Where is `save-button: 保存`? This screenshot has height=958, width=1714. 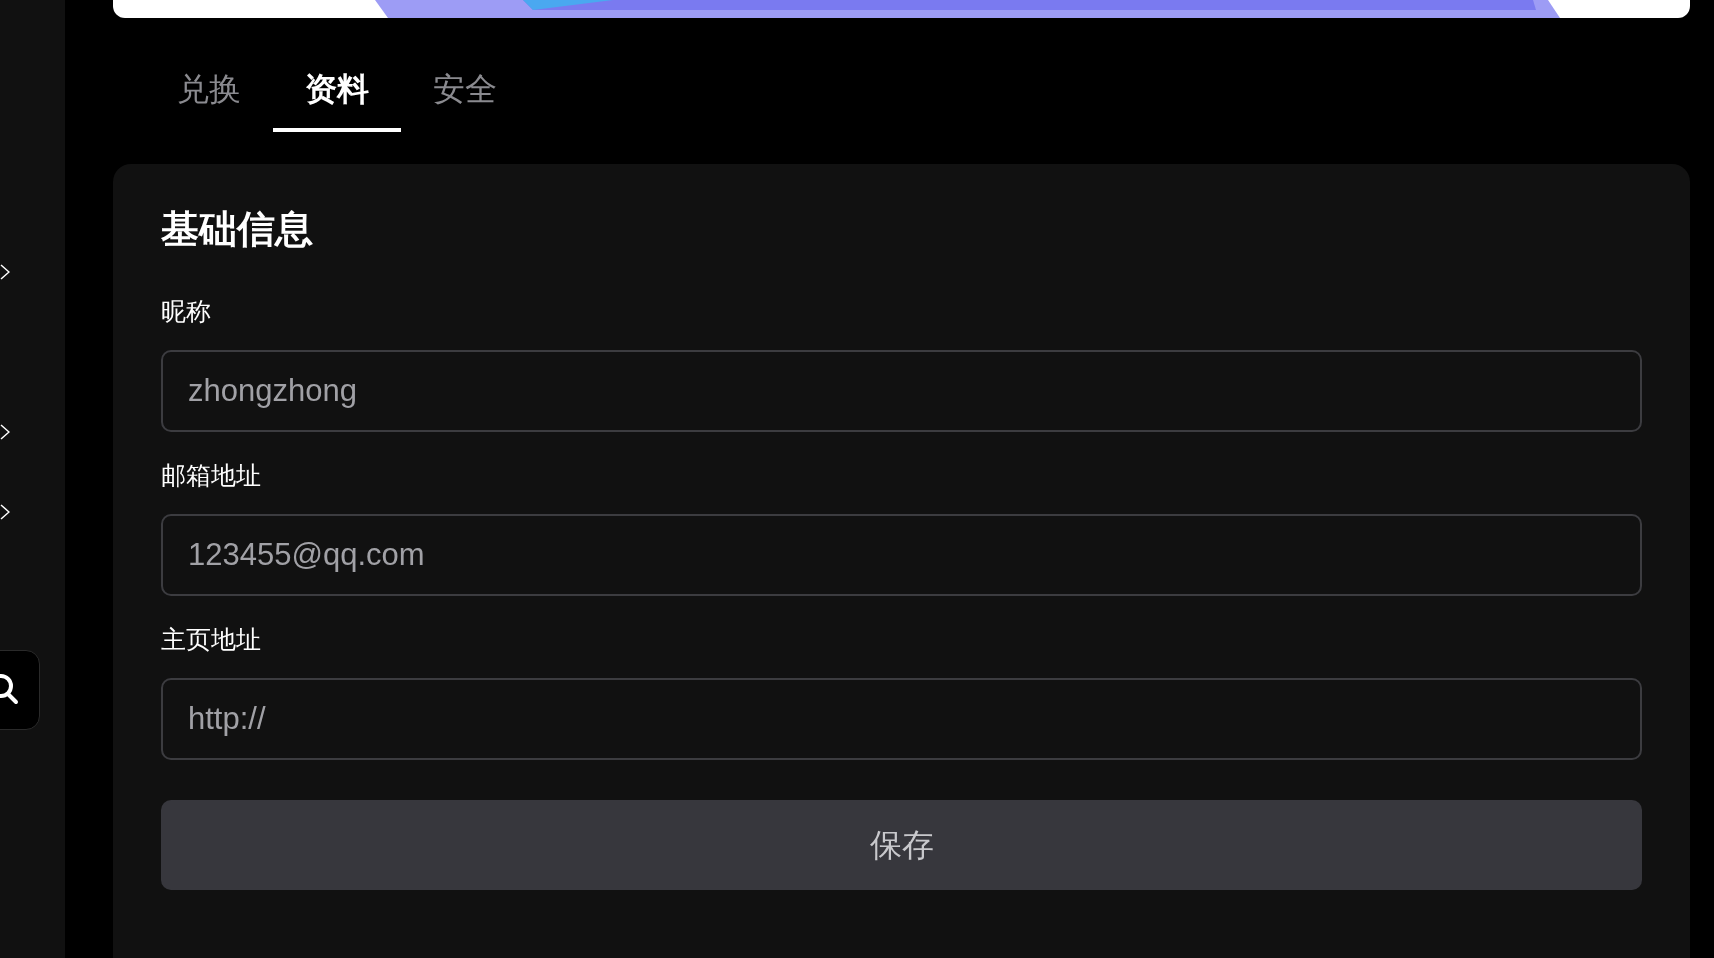
save-button: 保存 is located at coordinates (901, 845).